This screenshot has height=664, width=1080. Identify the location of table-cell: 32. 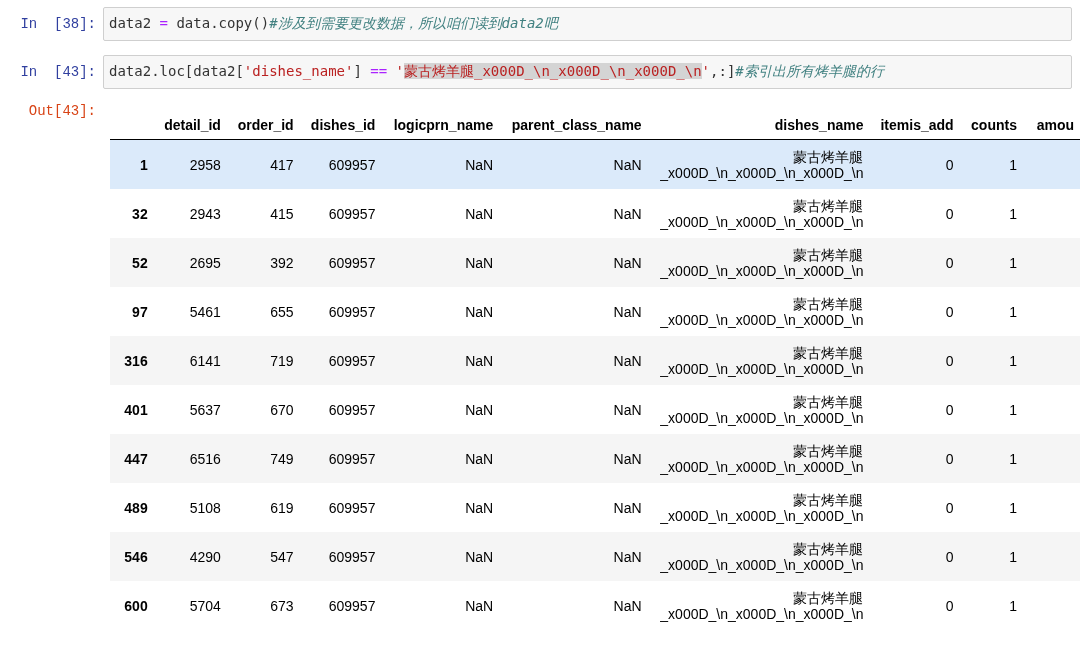
(140, 213).